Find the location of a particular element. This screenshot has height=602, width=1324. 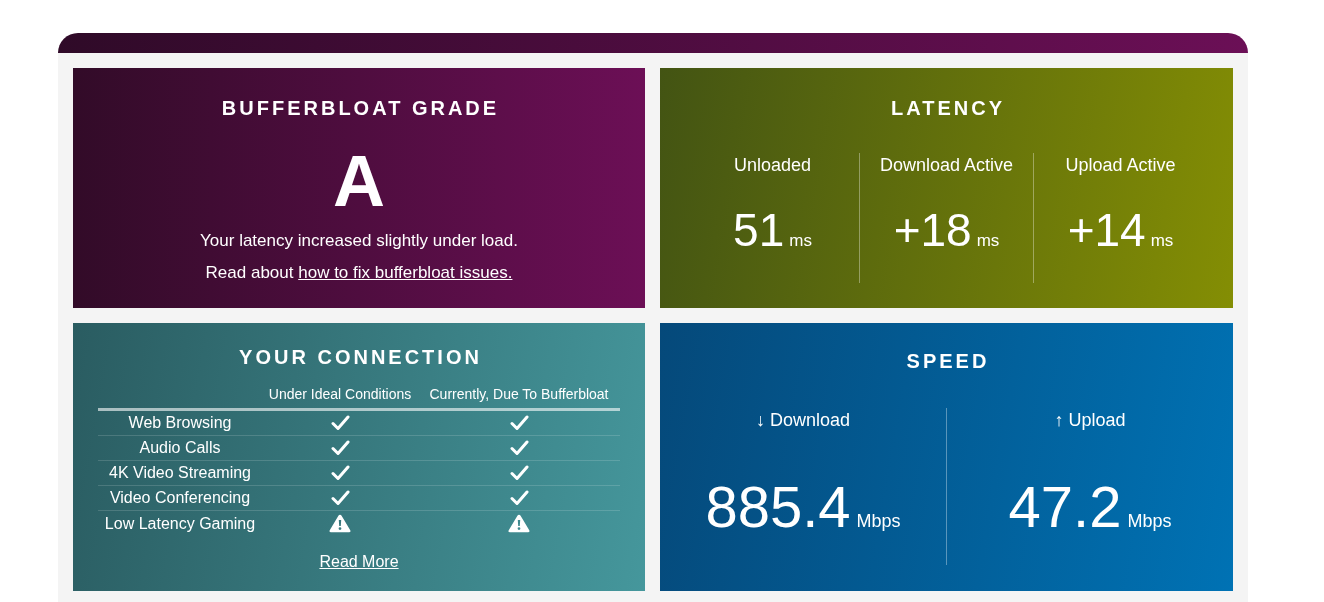

row-label: 4K Video Streaming is located at coordinates (180, 473).